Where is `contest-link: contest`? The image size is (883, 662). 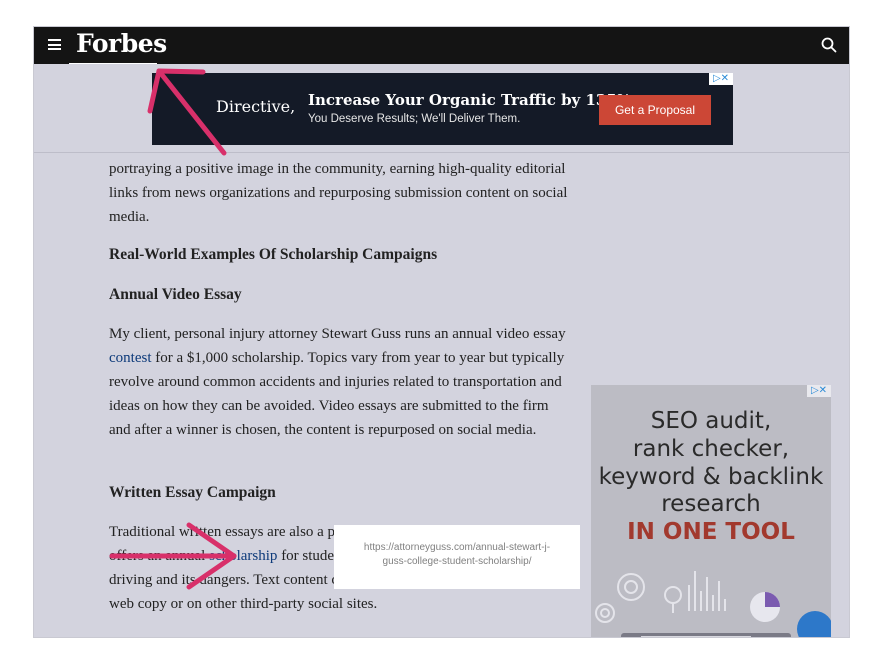
contest-link: contest is located at coordinates (130, 358).